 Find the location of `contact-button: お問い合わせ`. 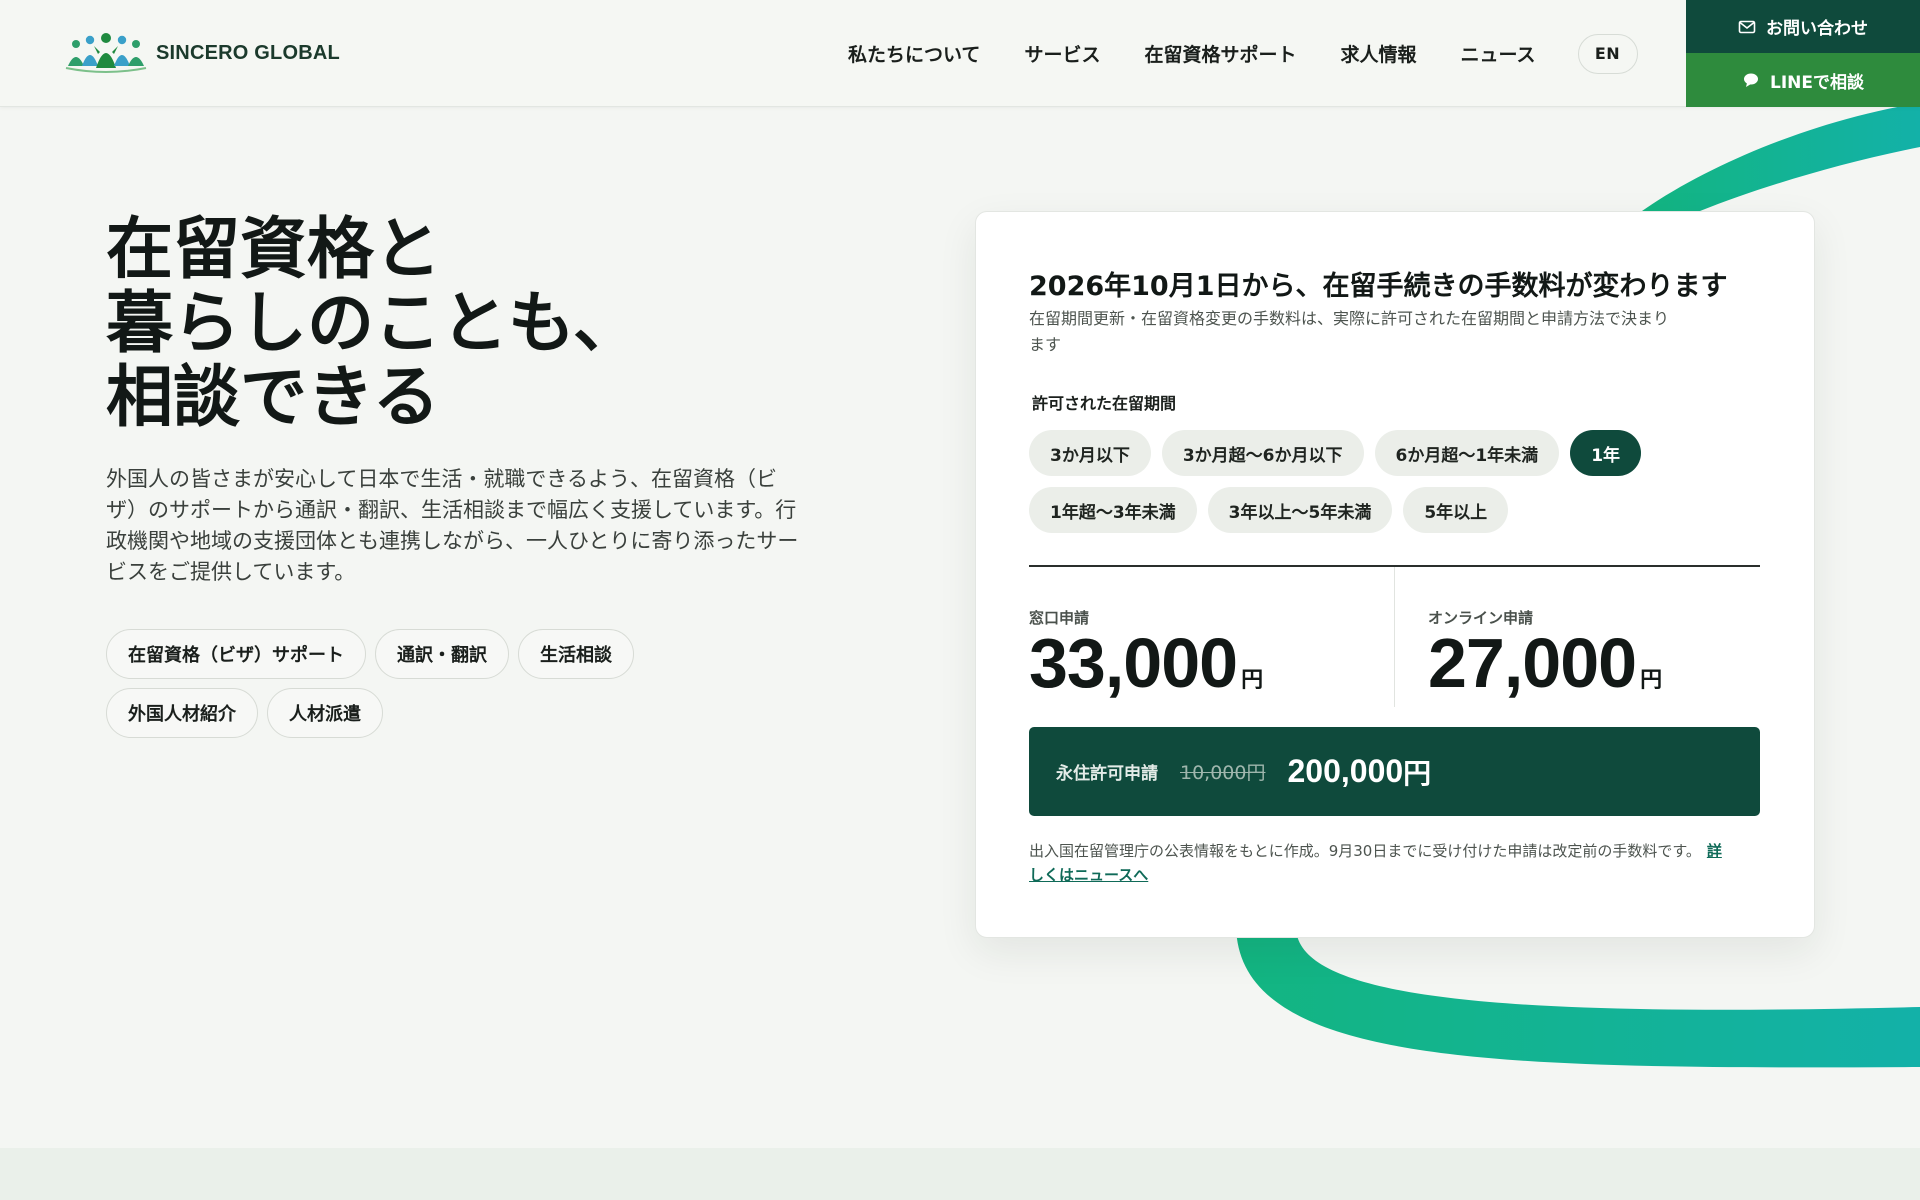

contact-button: お問い合わせ is located at coordinates (1803, 26).